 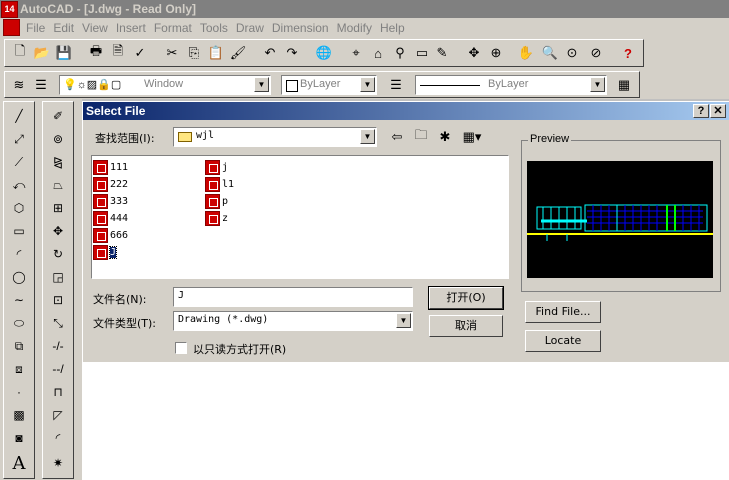 I want to click on print-icon: 🖶, so click(x=96, y=53).